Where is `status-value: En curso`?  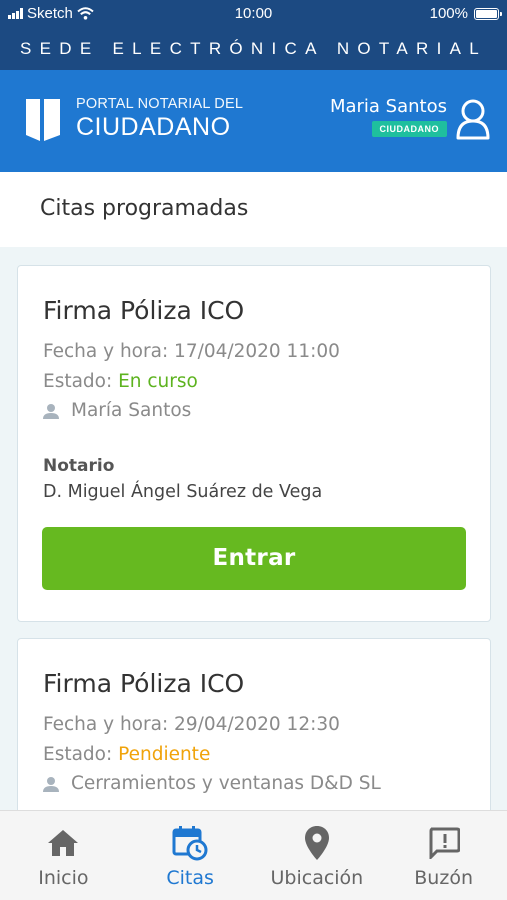
status-value: En curso is located at coordinates (158, 381).